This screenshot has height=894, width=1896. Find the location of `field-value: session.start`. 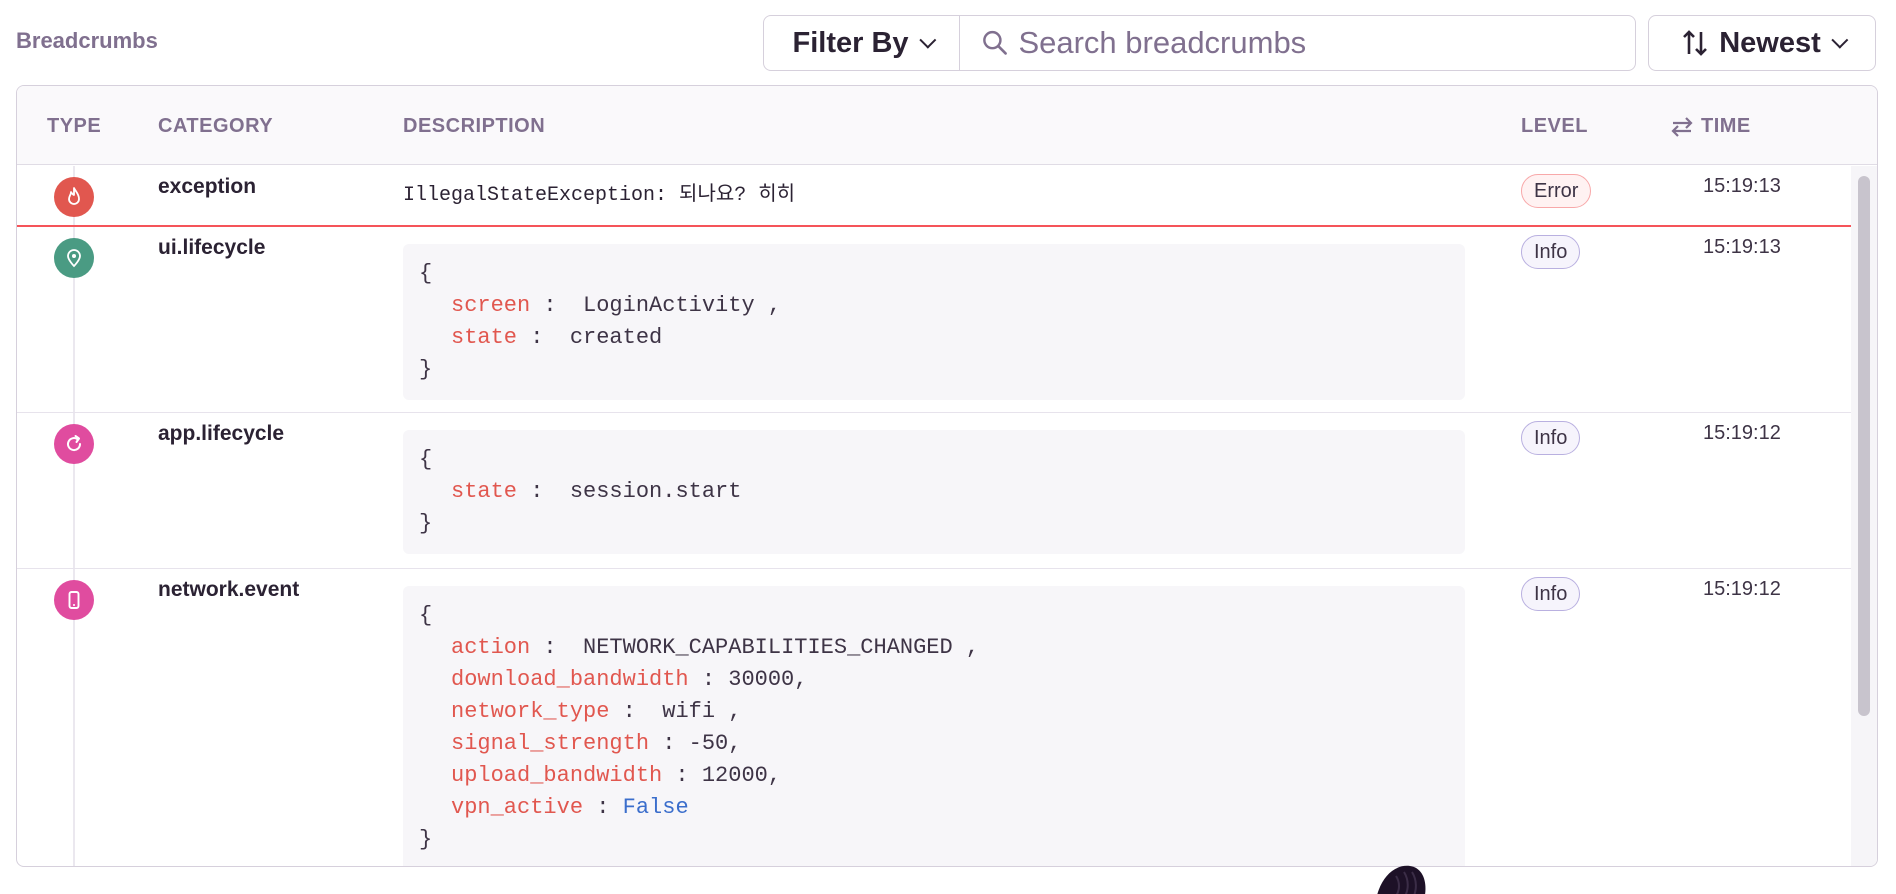

field-value: session.start is located at coordinates (655, 491).